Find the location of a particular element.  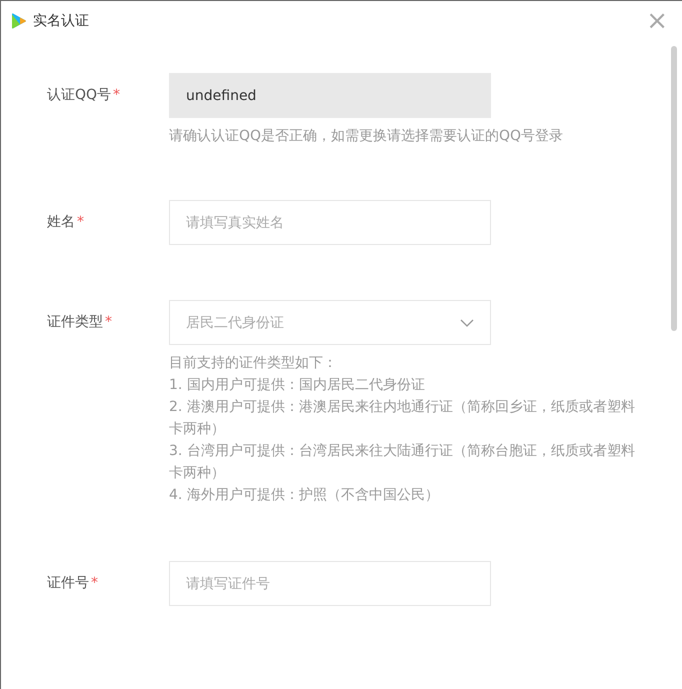

dropdown-field: 居民二代身份证 is located at coordinates (330, 322).